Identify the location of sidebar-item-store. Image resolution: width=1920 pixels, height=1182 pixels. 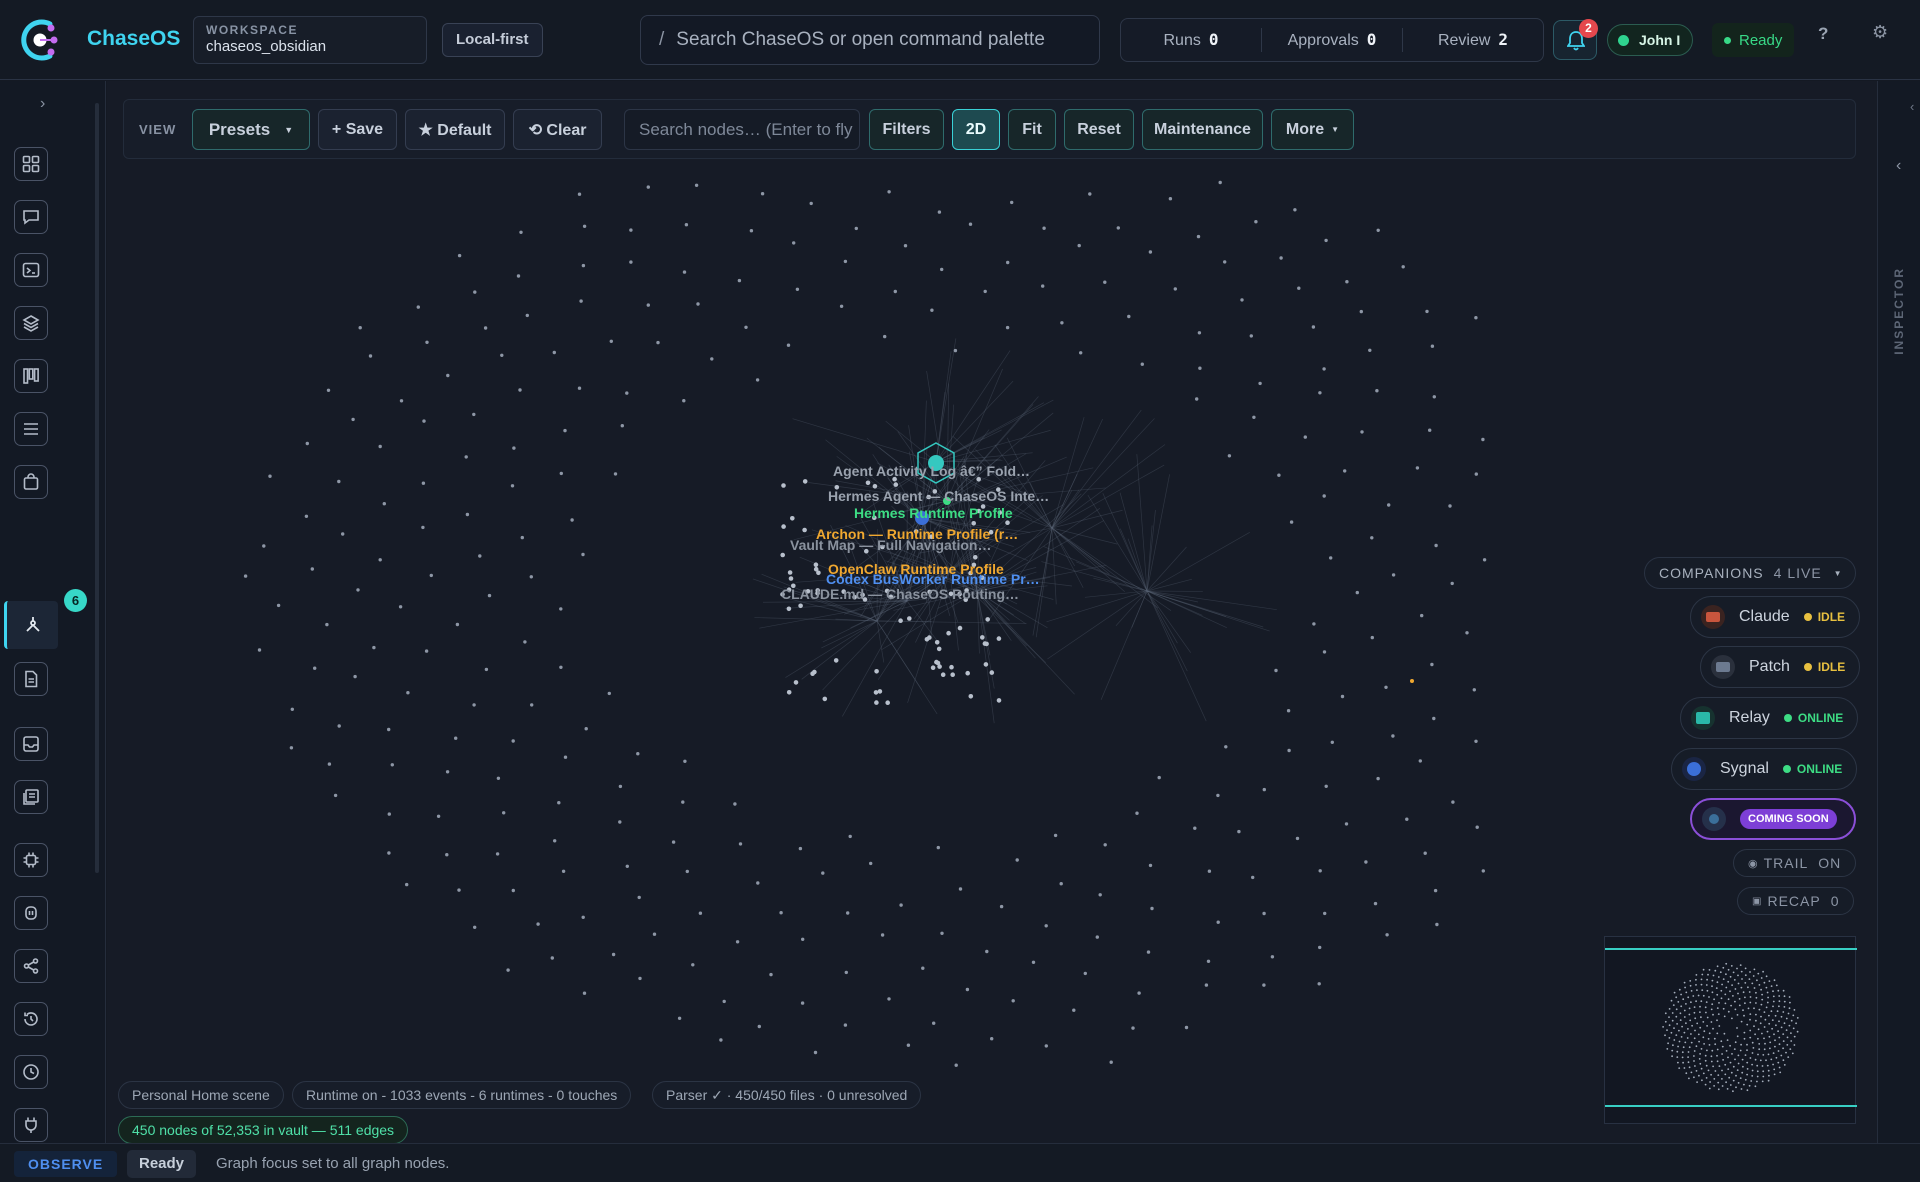
(31, 482).